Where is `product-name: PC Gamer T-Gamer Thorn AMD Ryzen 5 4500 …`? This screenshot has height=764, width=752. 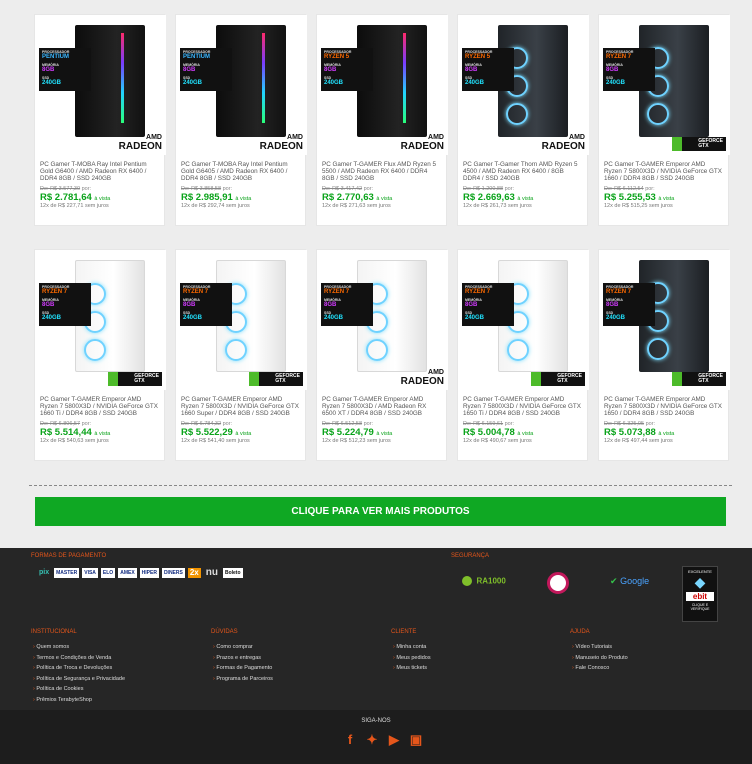 product-name: PC Gamer T-Gamer Thorn AMD Ryzen 5 4500 … is located at coordinates (522, 172).